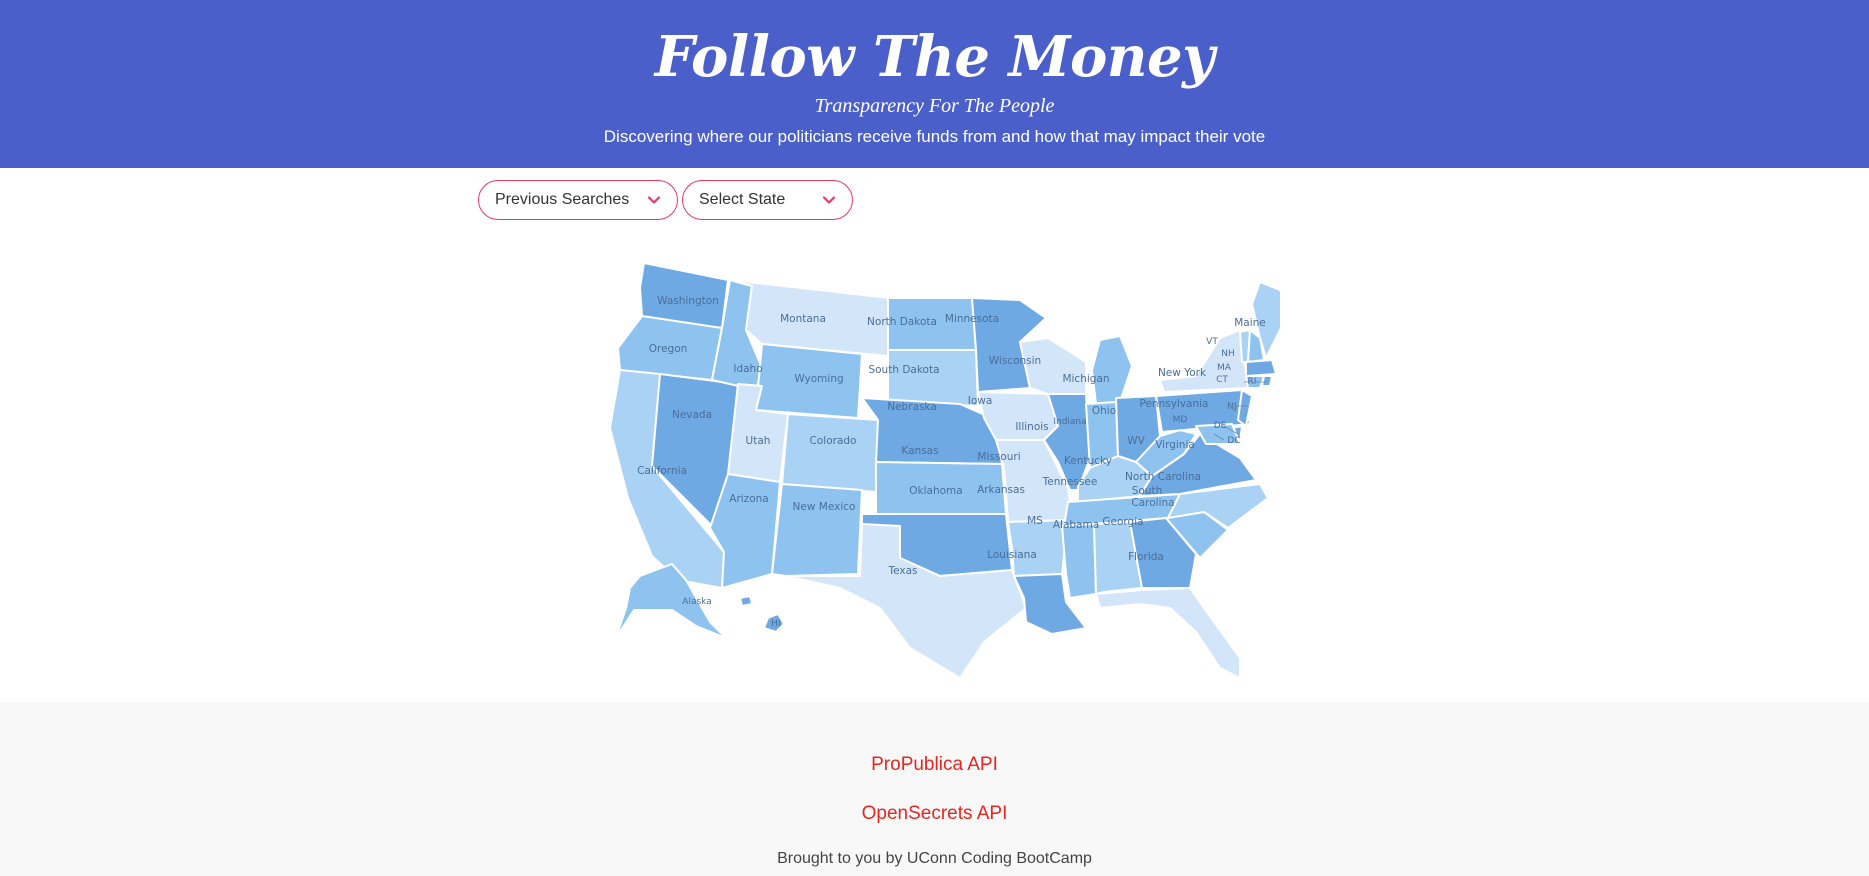 Image resolution: width=1869 pixels, height=876 pixels. What do you see at coordinates (934, 858) in the screenshot?
I see `footer-credit: Brought to you by UConn Coding BootCamp` at bounding box center [934, 858].